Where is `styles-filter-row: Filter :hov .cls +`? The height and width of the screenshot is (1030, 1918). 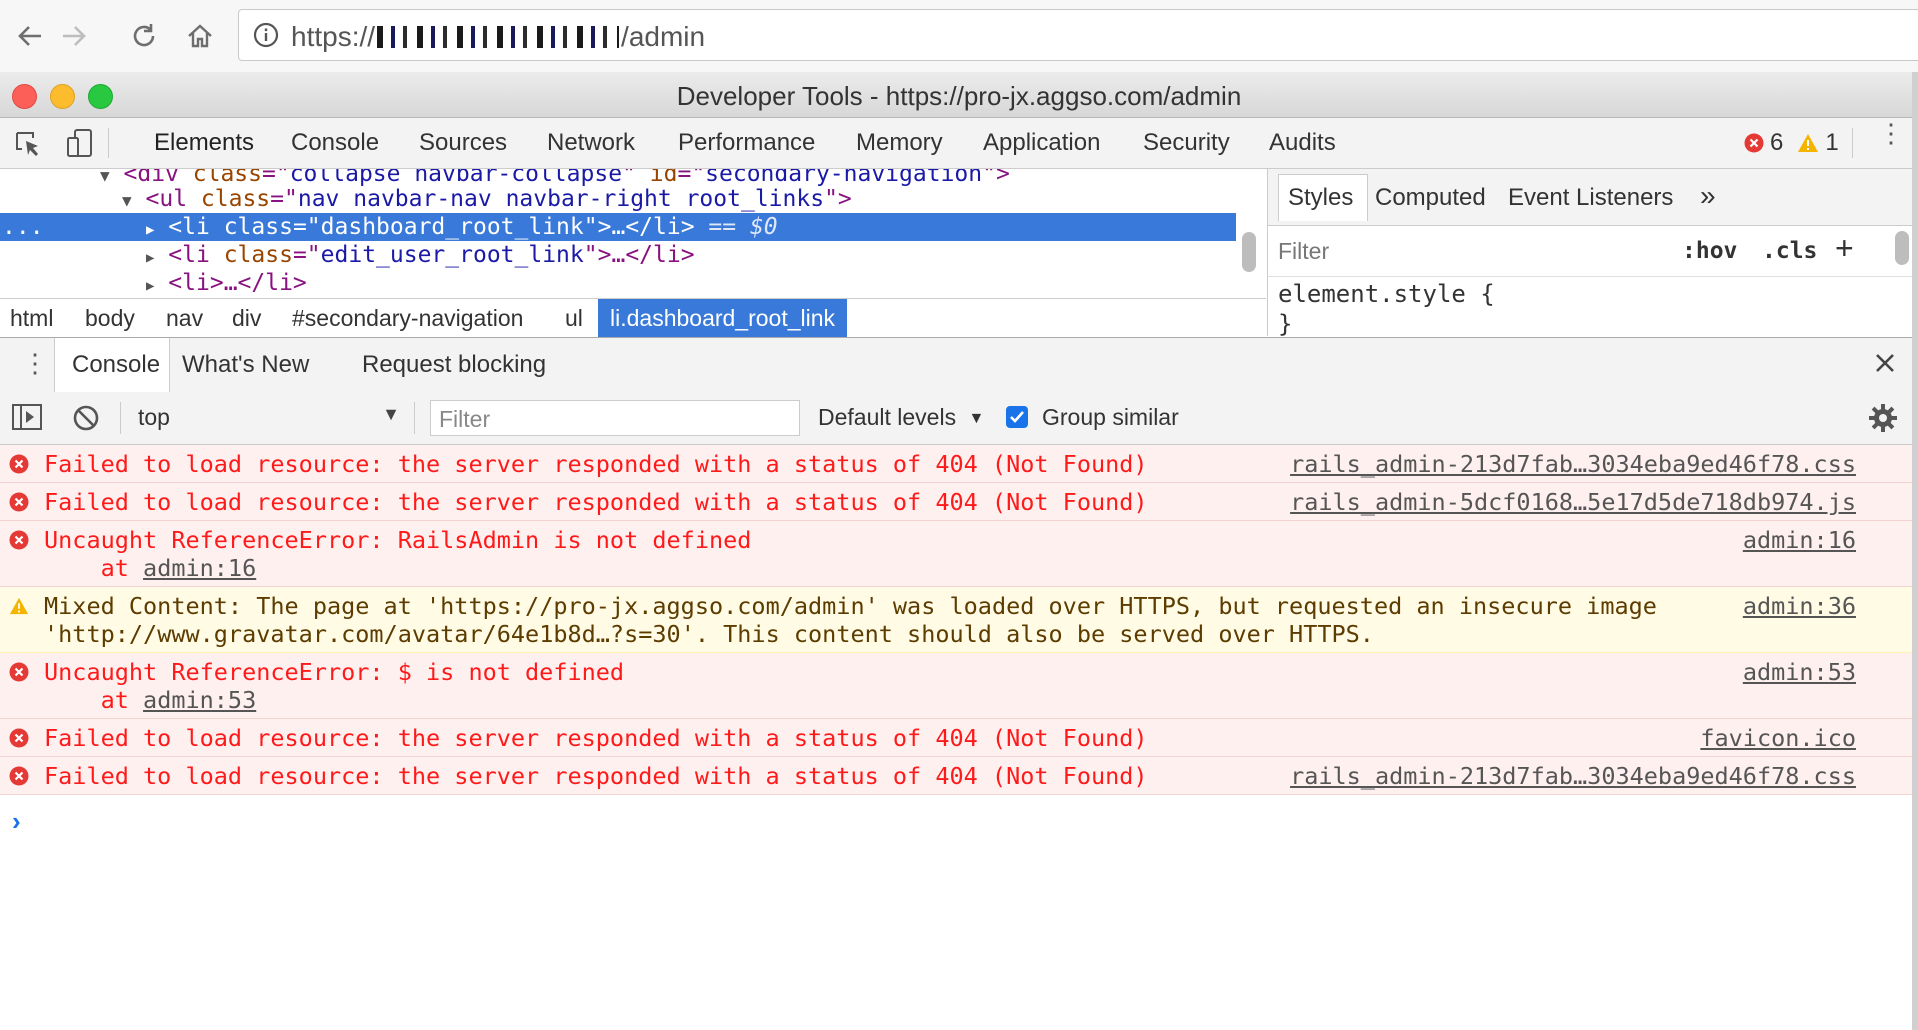 styles-filter-row: Filter :hov .cls + is located at coordinates (1593, 251).